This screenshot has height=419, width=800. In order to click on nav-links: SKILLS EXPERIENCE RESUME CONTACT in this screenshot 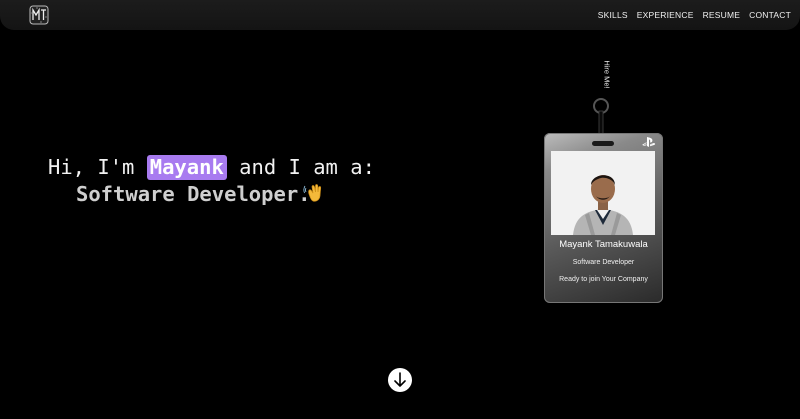, I will do `click(694, 15)`.